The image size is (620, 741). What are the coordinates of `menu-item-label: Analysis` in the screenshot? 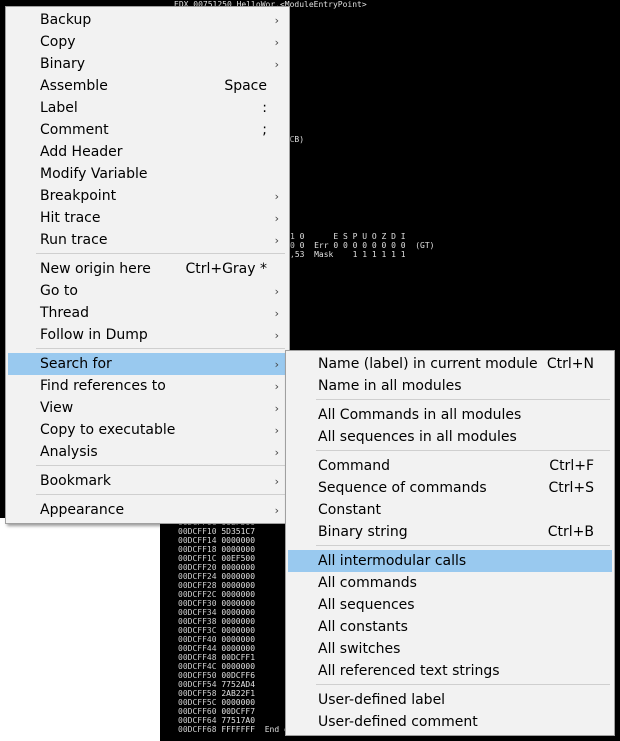 It's located at (69, 452).